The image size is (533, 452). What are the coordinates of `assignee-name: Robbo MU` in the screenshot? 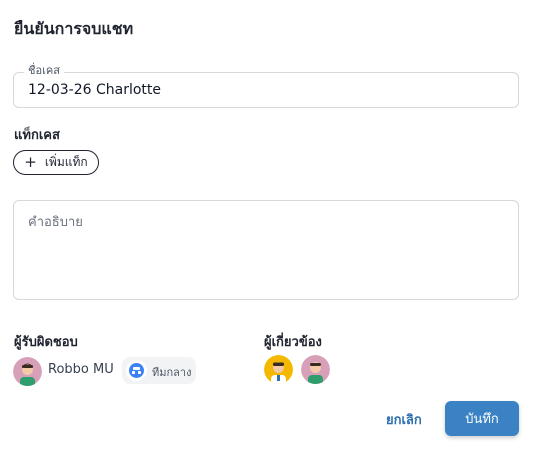 It's located at (81, 369).